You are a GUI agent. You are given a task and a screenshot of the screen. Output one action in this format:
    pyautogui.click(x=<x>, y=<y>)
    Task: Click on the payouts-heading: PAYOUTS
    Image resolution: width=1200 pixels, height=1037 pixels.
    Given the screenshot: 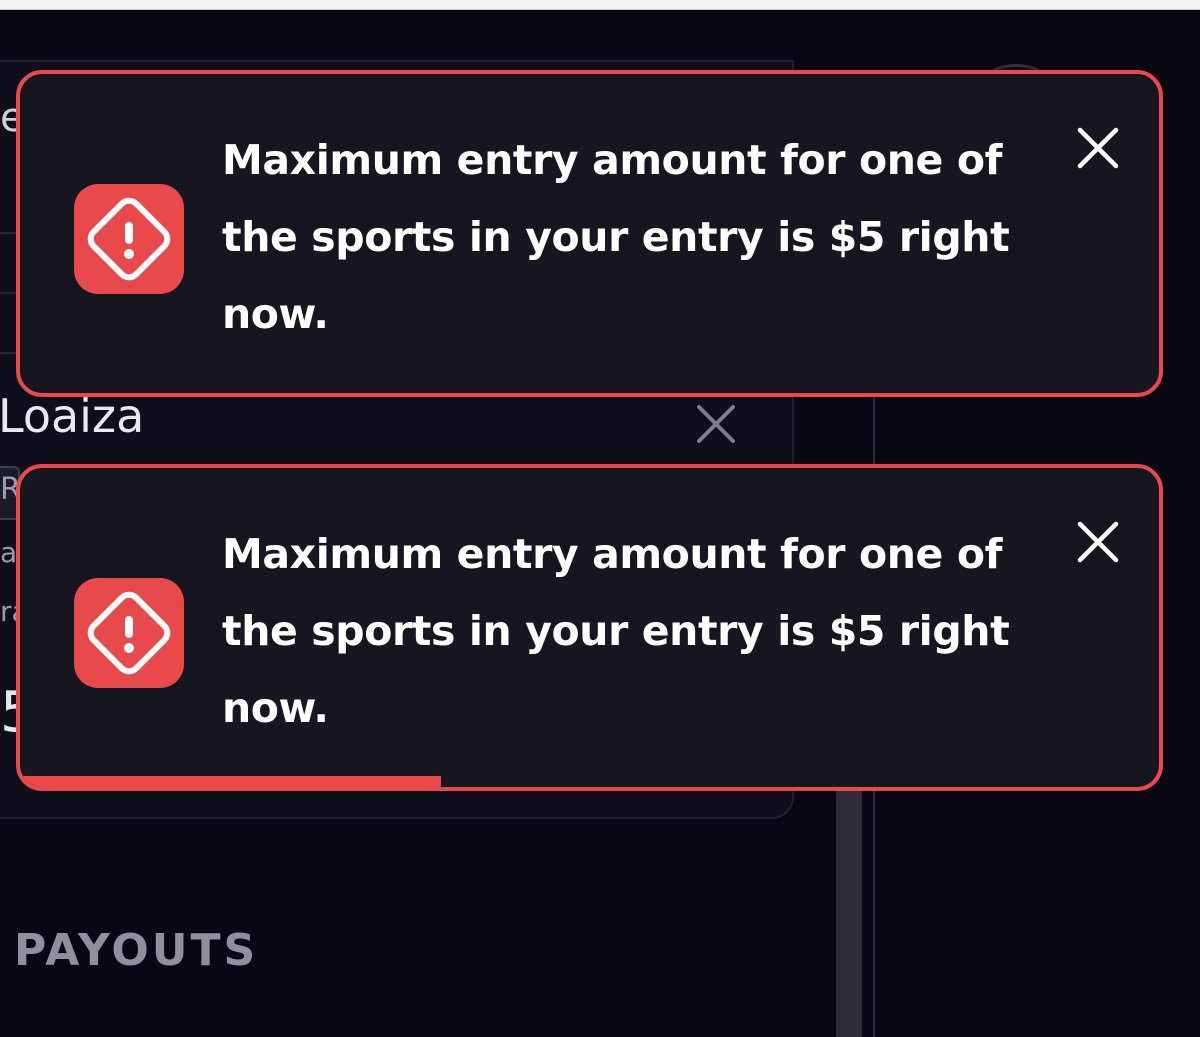 What is the action you would take?
    pyautogui.click(x=136, y=950)
    